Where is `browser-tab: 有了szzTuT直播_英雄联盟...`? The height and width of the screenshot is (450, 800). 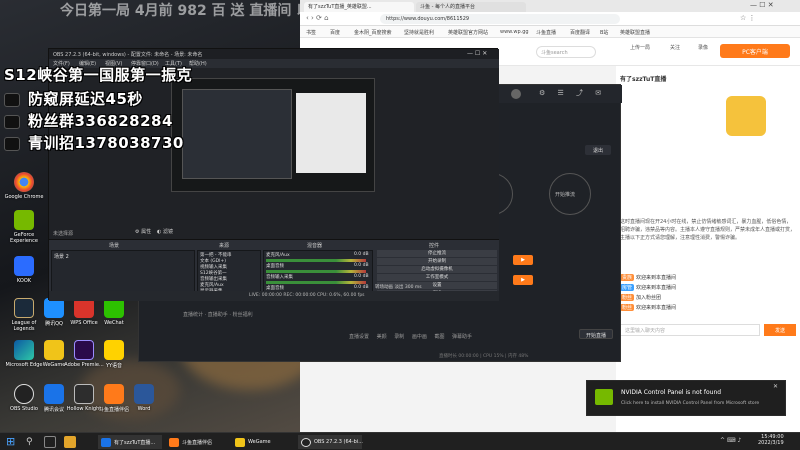 browser-tab: 有了szzTuT直播_英雄联盟... is located at coordinates (359, 7).